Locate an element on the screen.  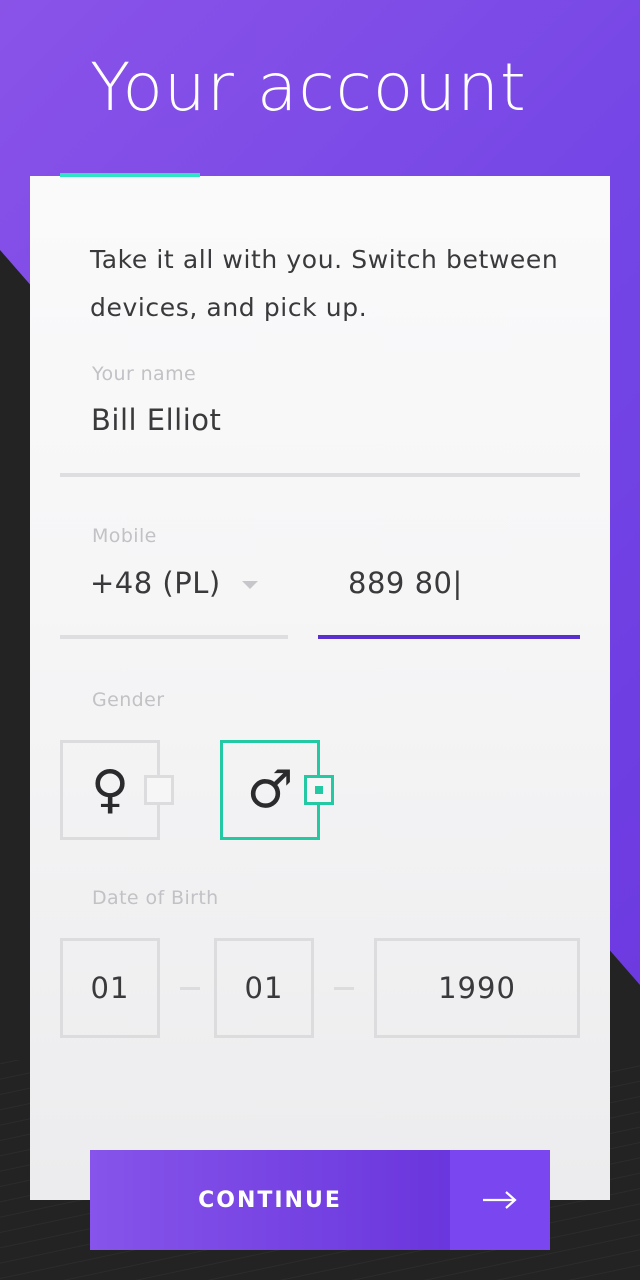
gender-male-radio is located at coordinates (319, 790).